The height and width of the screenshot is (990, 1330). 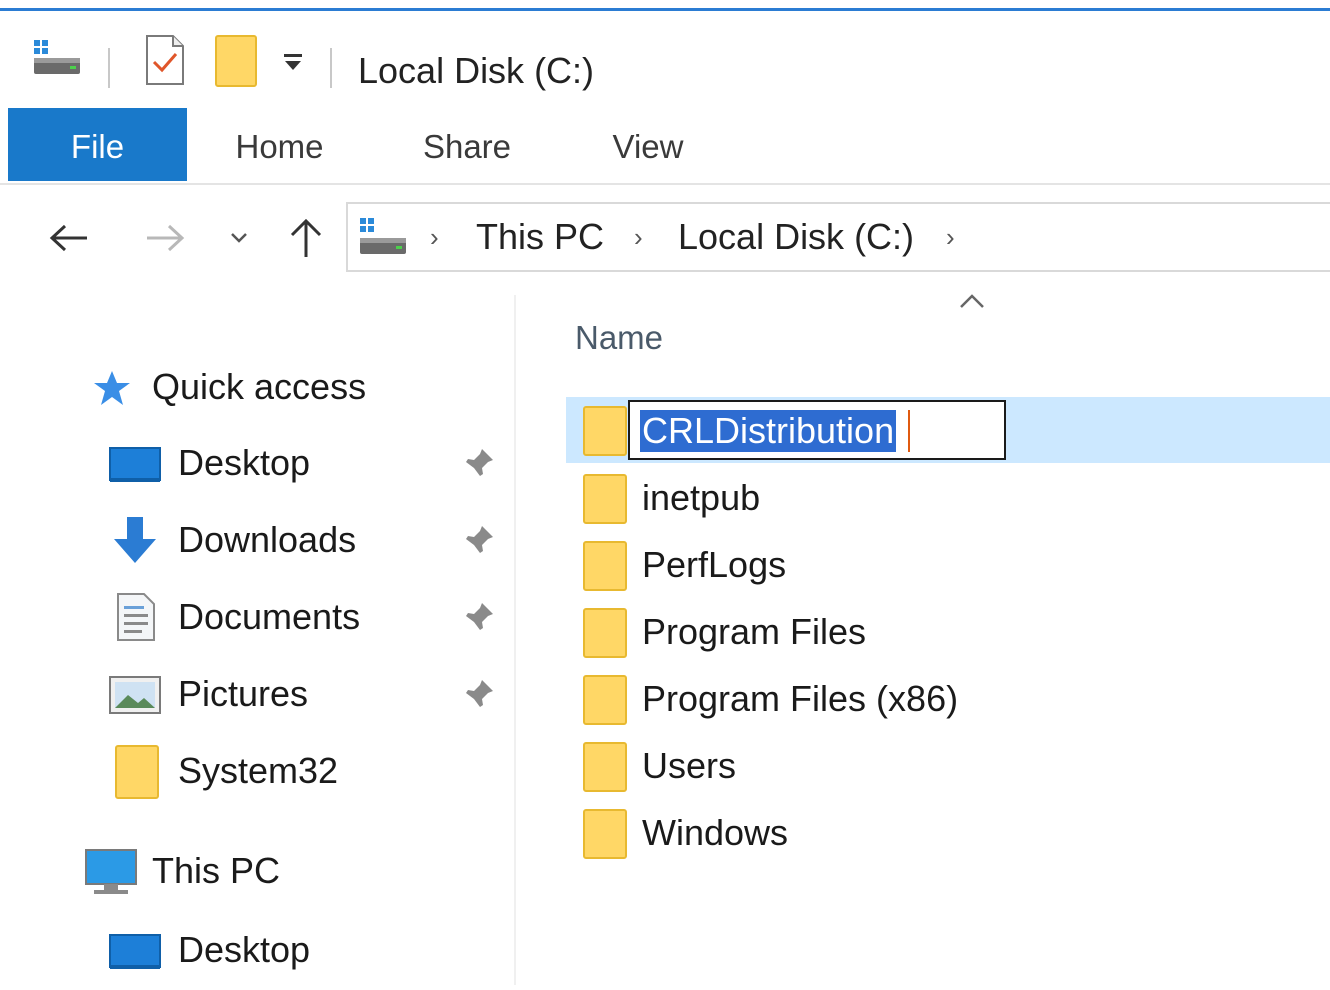 I want to click on file-name: Users, so click(x=689, y=765).